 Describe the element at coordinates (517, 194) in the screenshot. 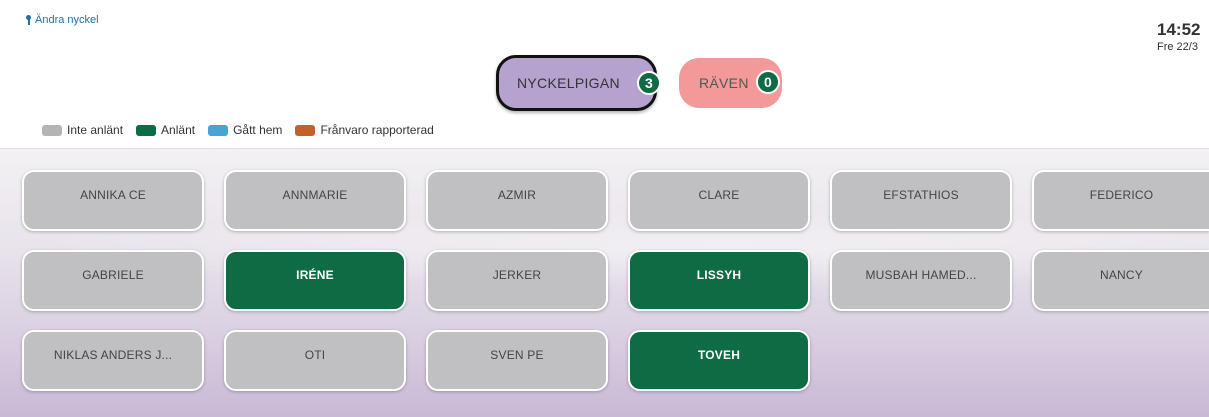

I see `person-name: AZMIR` at that location.